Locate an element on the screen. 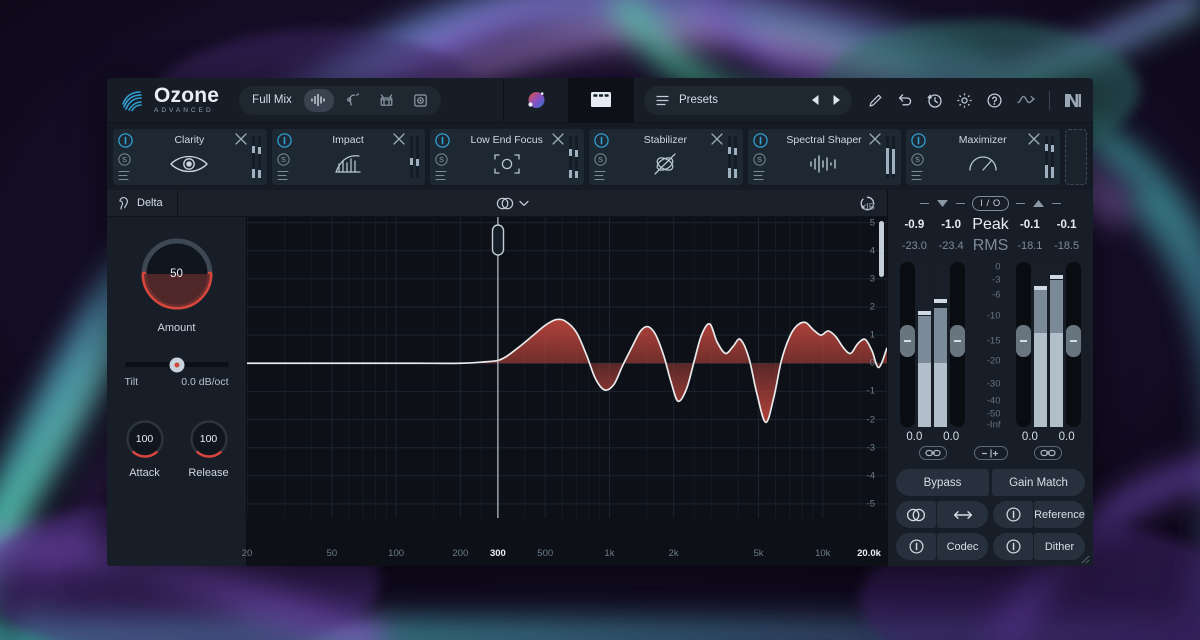  stereo-mode-button is located at coordinates (916, 514).